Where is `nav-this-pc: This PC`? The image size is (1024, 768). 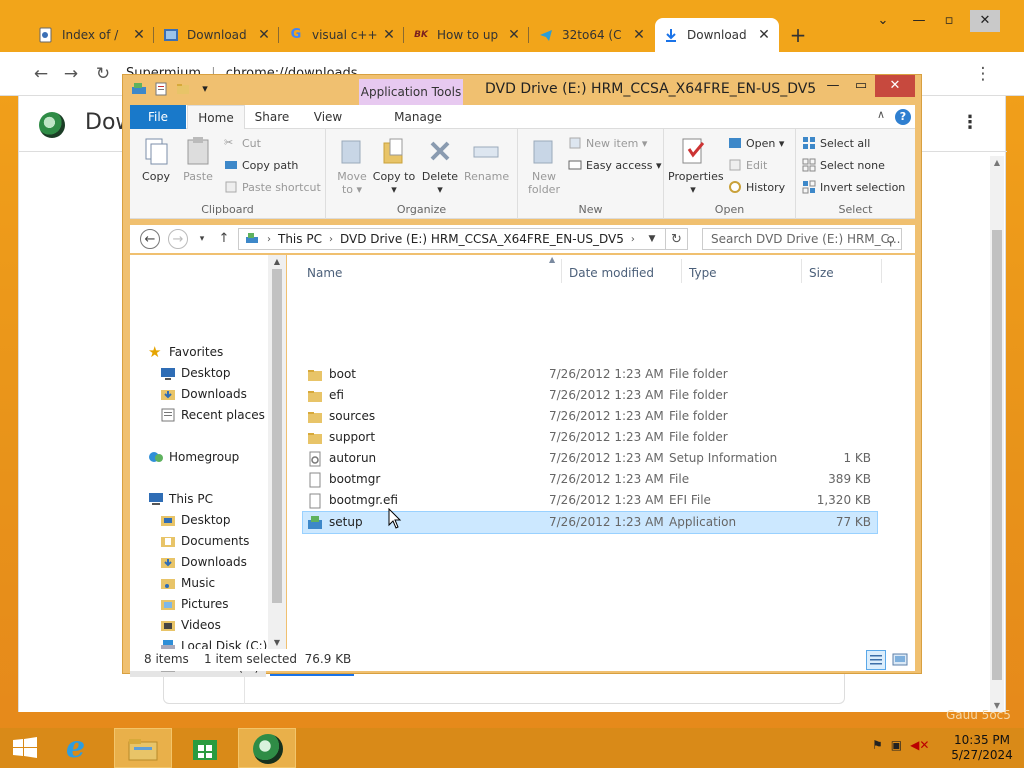
nav-this-pc: This PC is located at coordinates (180, 498).